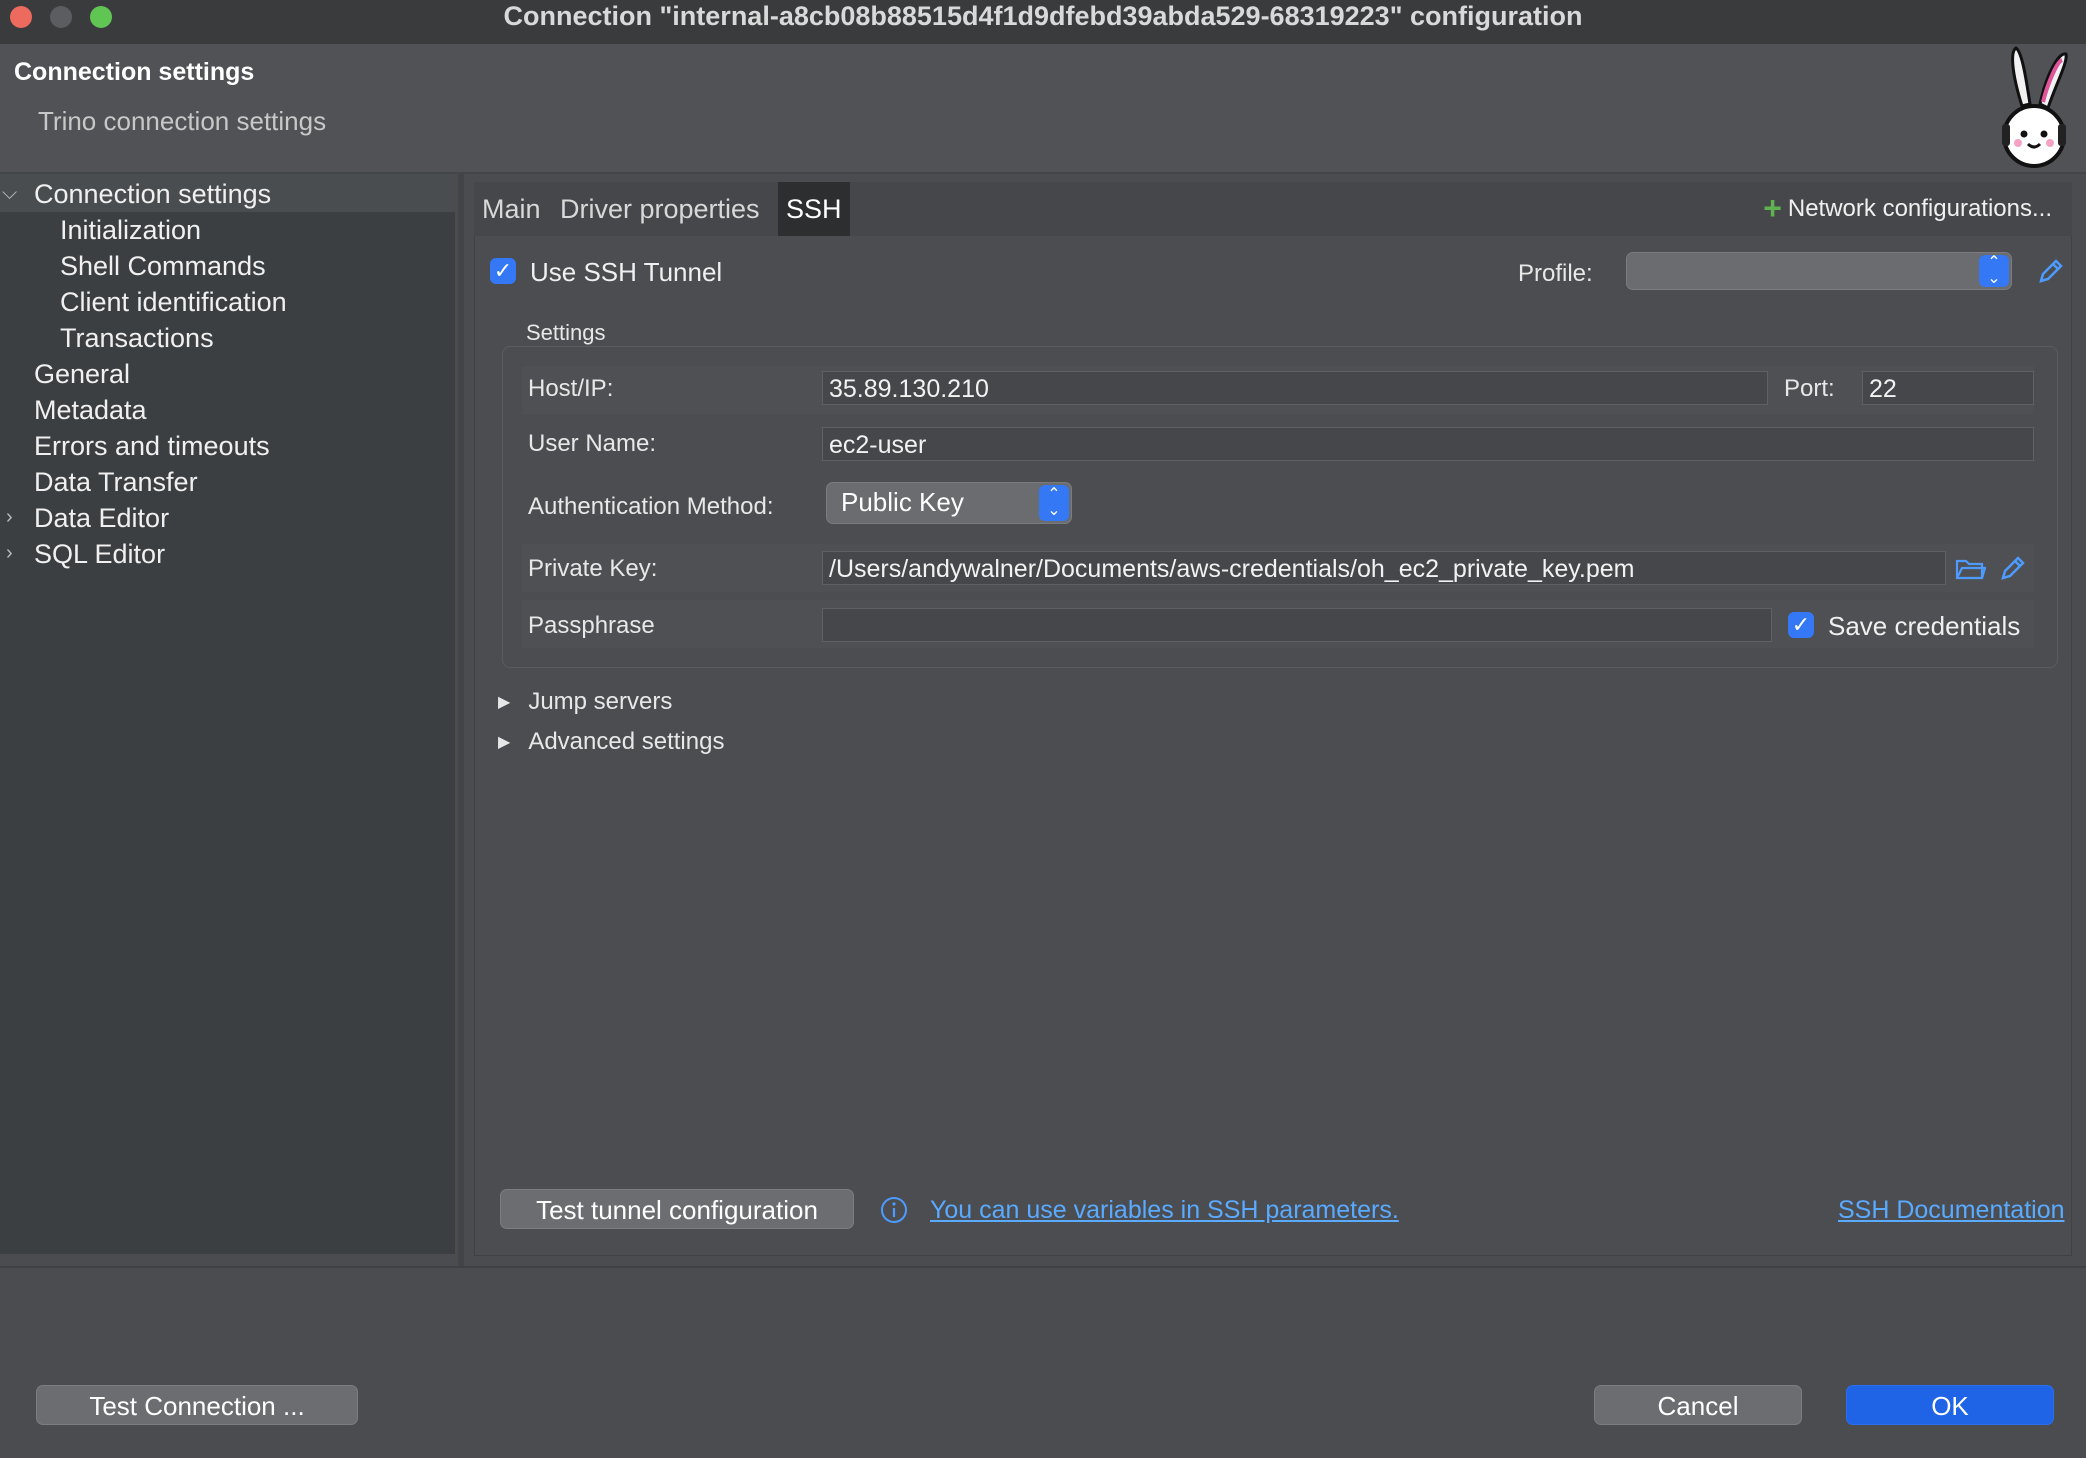  What do you see at coordinates (461, 720) in the screenshot?
I see `splitter` at bounding box center [461, 720].